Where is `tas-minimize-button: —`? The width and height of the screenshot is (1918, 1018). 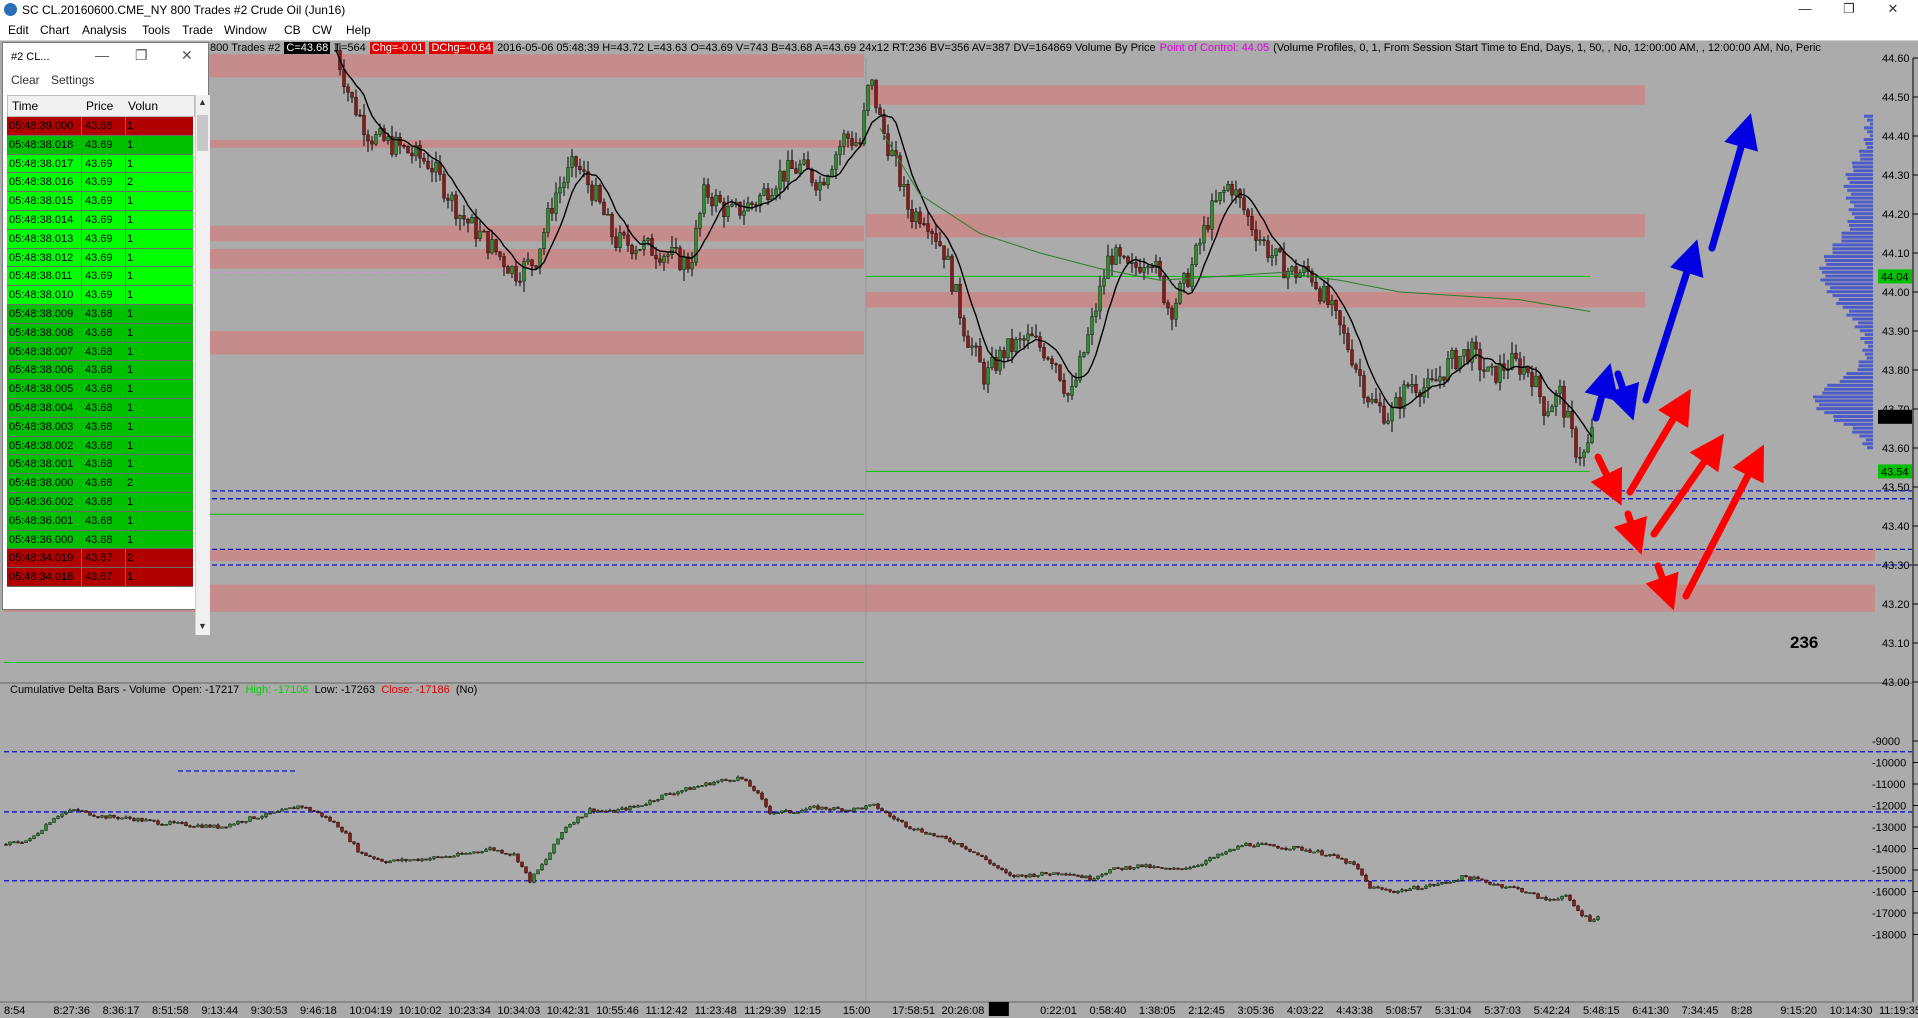 tas-minimize-button: — is located at coordinates (102, 55).